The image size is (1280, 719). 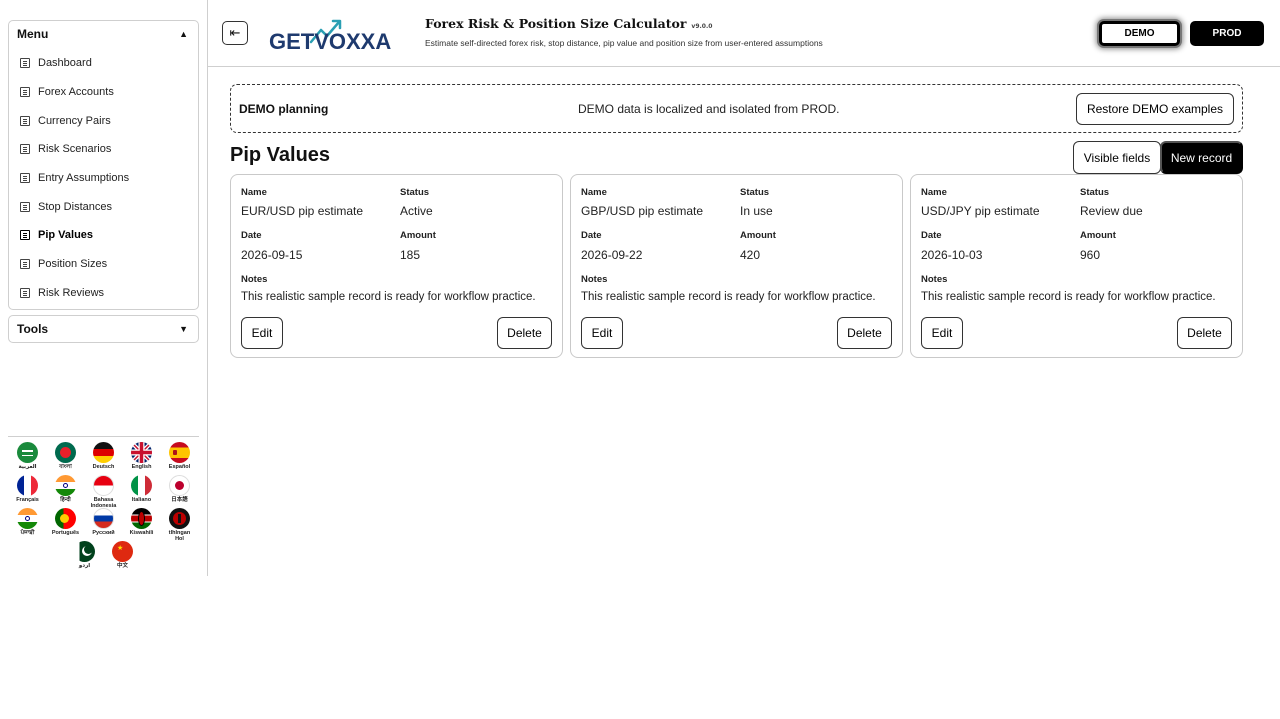 What do you see at coordinates (1201, 157) in the screenshot?
I see `new-record-button: New record` at bounding box center [1201, 157].